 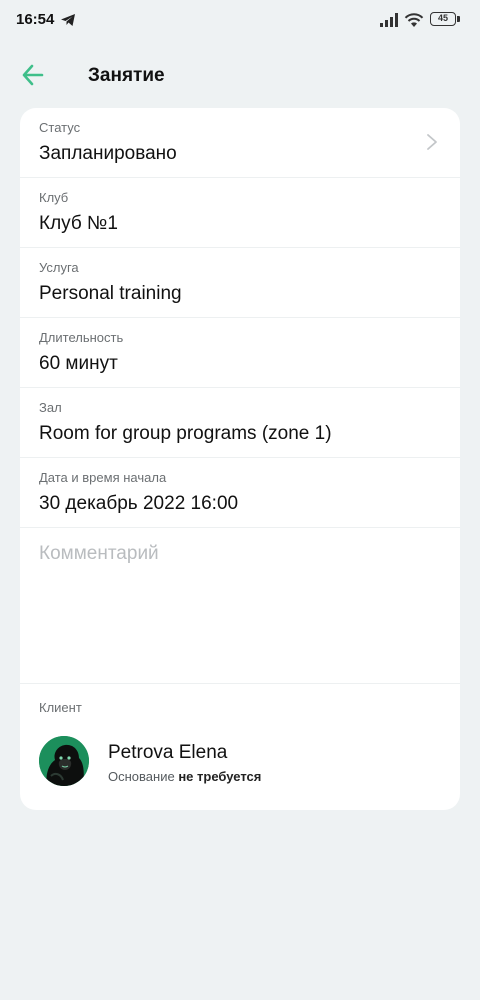 What do you see at coordinates (414, 20) in the screenshot?
I see `wifi-icon` at bounding box center [414, 20].